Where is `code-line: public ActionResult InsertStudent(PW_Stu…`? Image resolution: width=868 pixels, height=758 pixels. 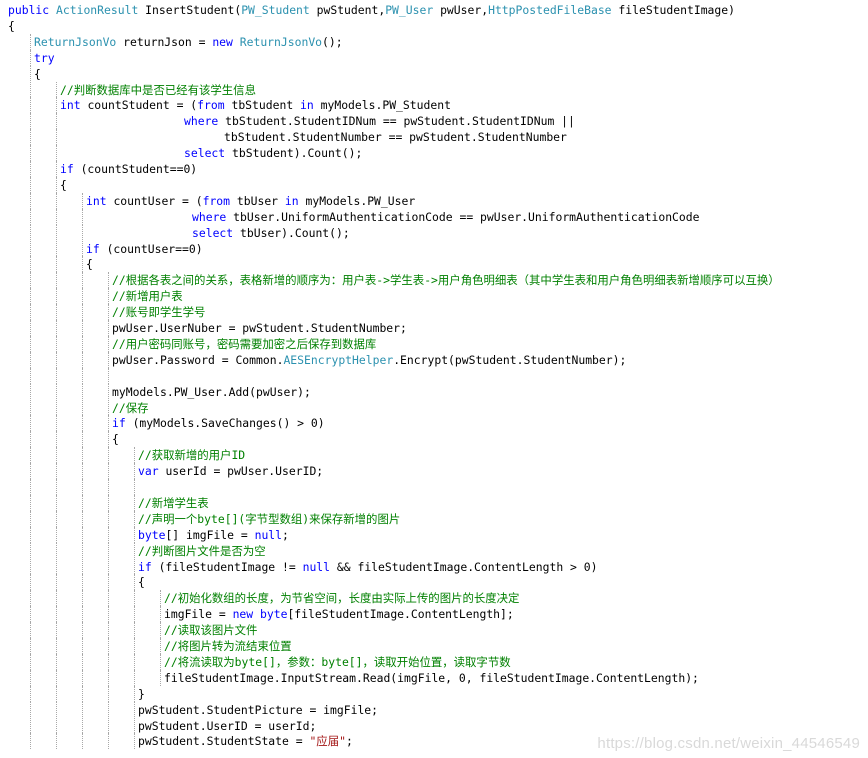 code-line: public ActionResult InsertStudent(PW_Stu… is located at coordinates (371, 10).